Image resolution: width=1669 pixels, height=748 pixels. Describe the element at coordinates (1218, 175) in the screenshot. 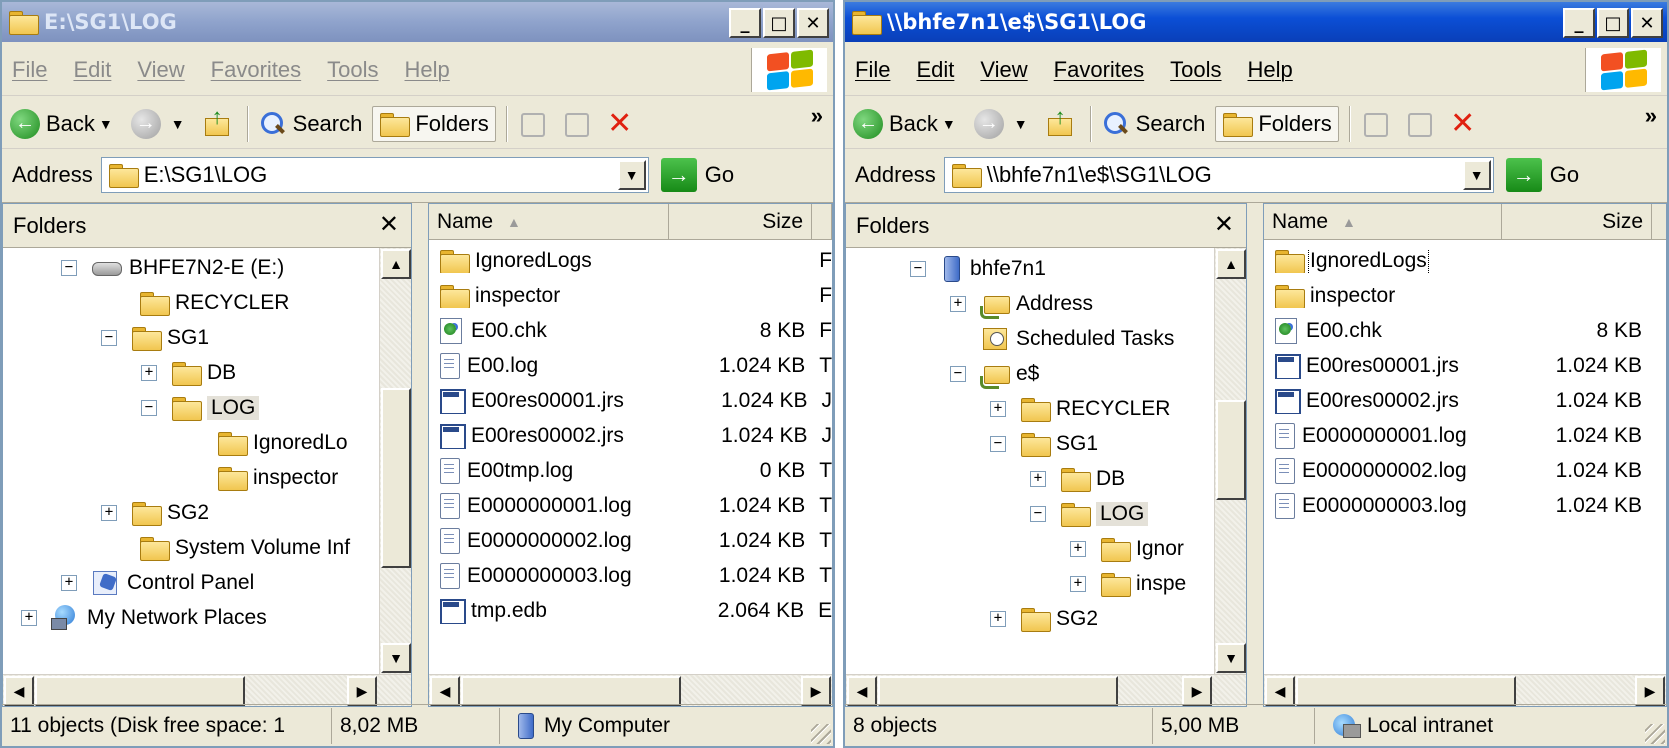

I see `address-input: \\bhfe7n1\e$\SG1\LOG ▼` at that location.